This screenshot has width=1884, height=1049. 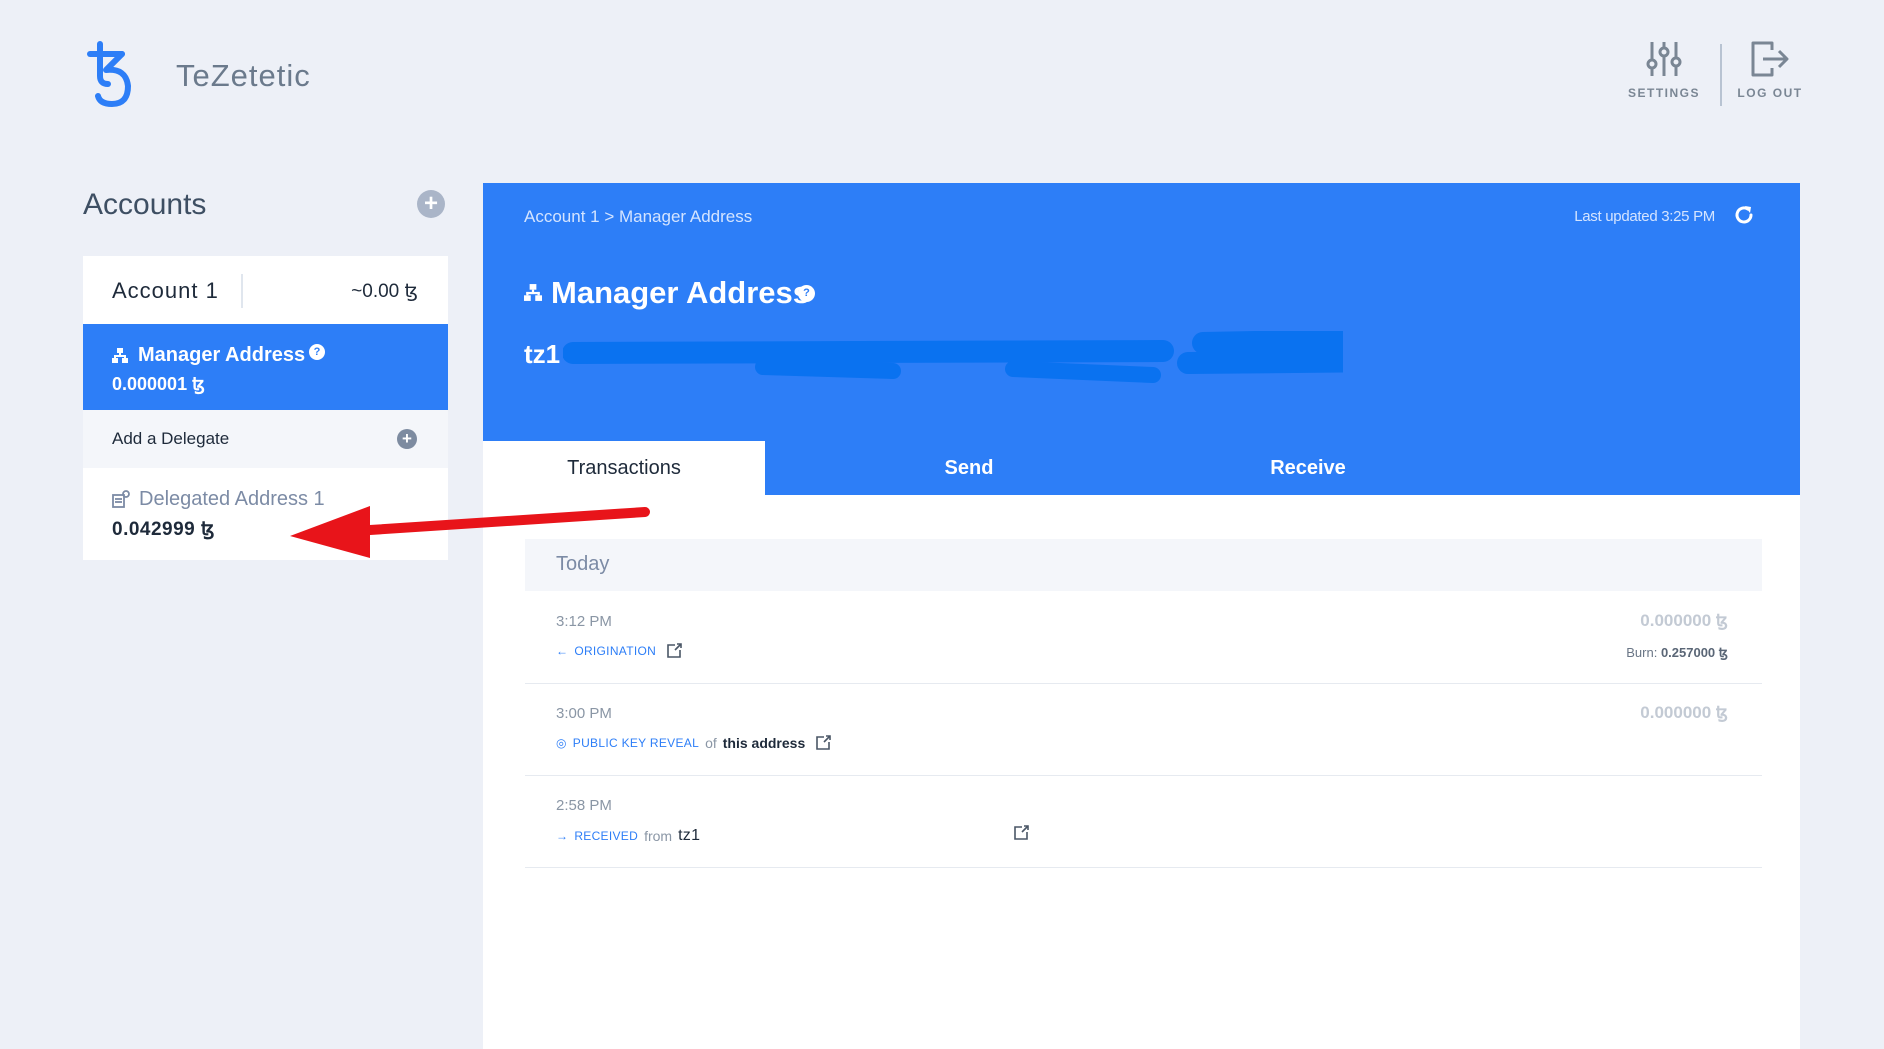 I want to click on tezos-logo-icon, so click(x=112, y=75).